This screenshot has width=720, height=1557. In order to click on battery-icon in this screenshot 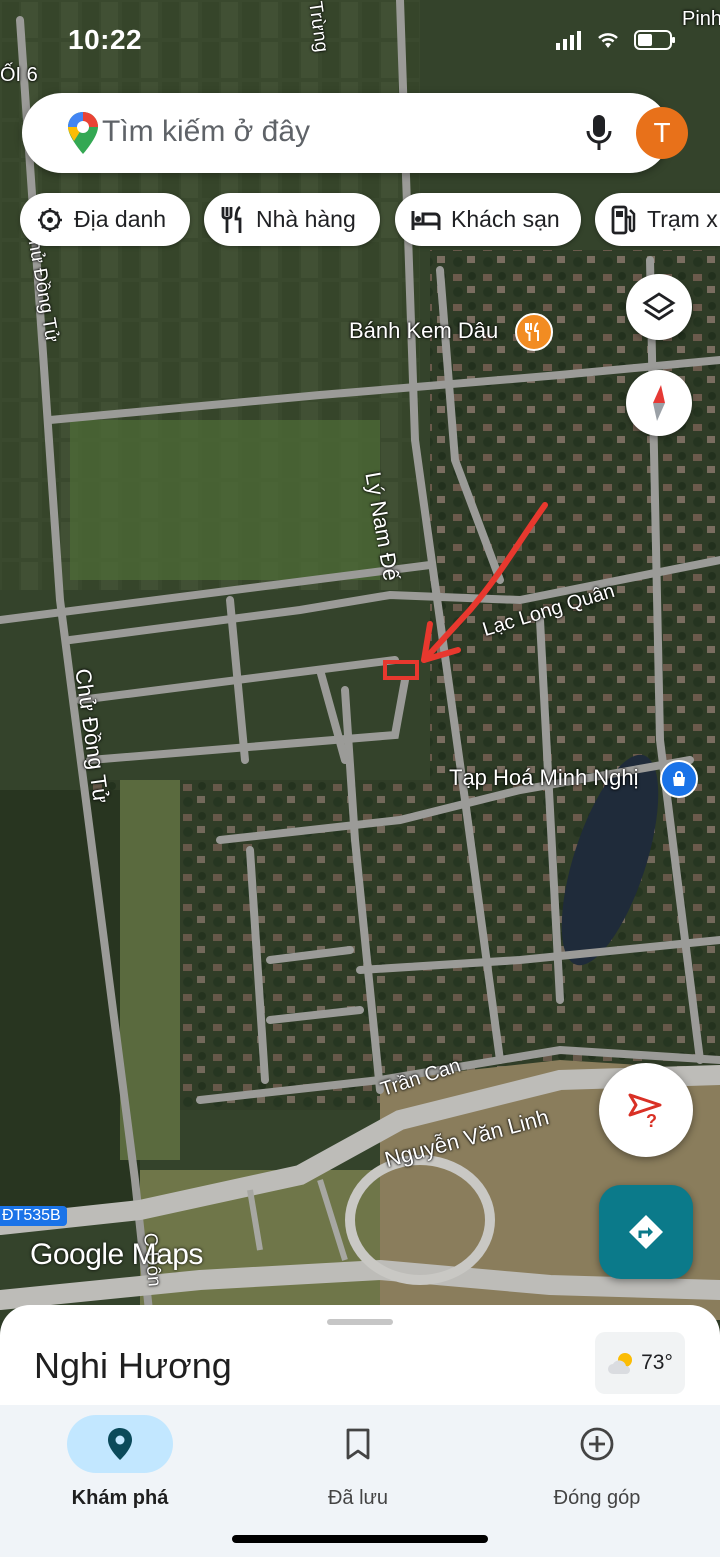, I will do `click(654, 40)`.